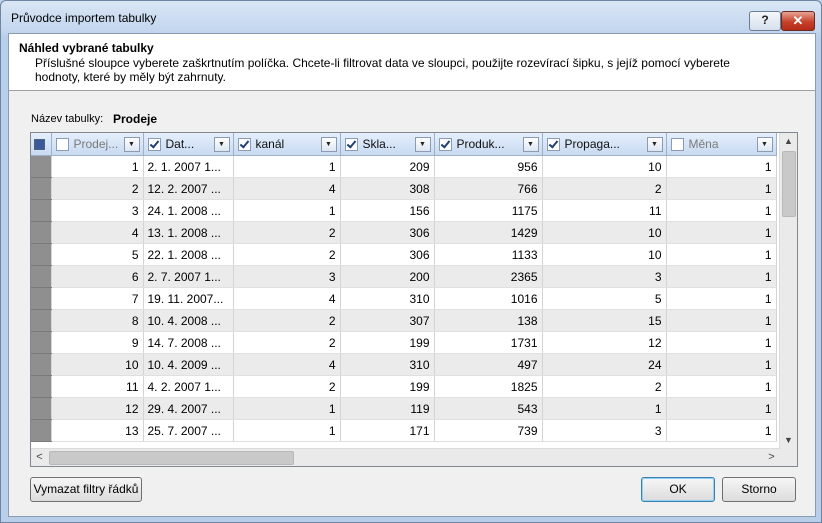  Describe the element at coordinates (84, 18) in the screenshot. I see `window-title: Průvodce importem tabulky` at that location.